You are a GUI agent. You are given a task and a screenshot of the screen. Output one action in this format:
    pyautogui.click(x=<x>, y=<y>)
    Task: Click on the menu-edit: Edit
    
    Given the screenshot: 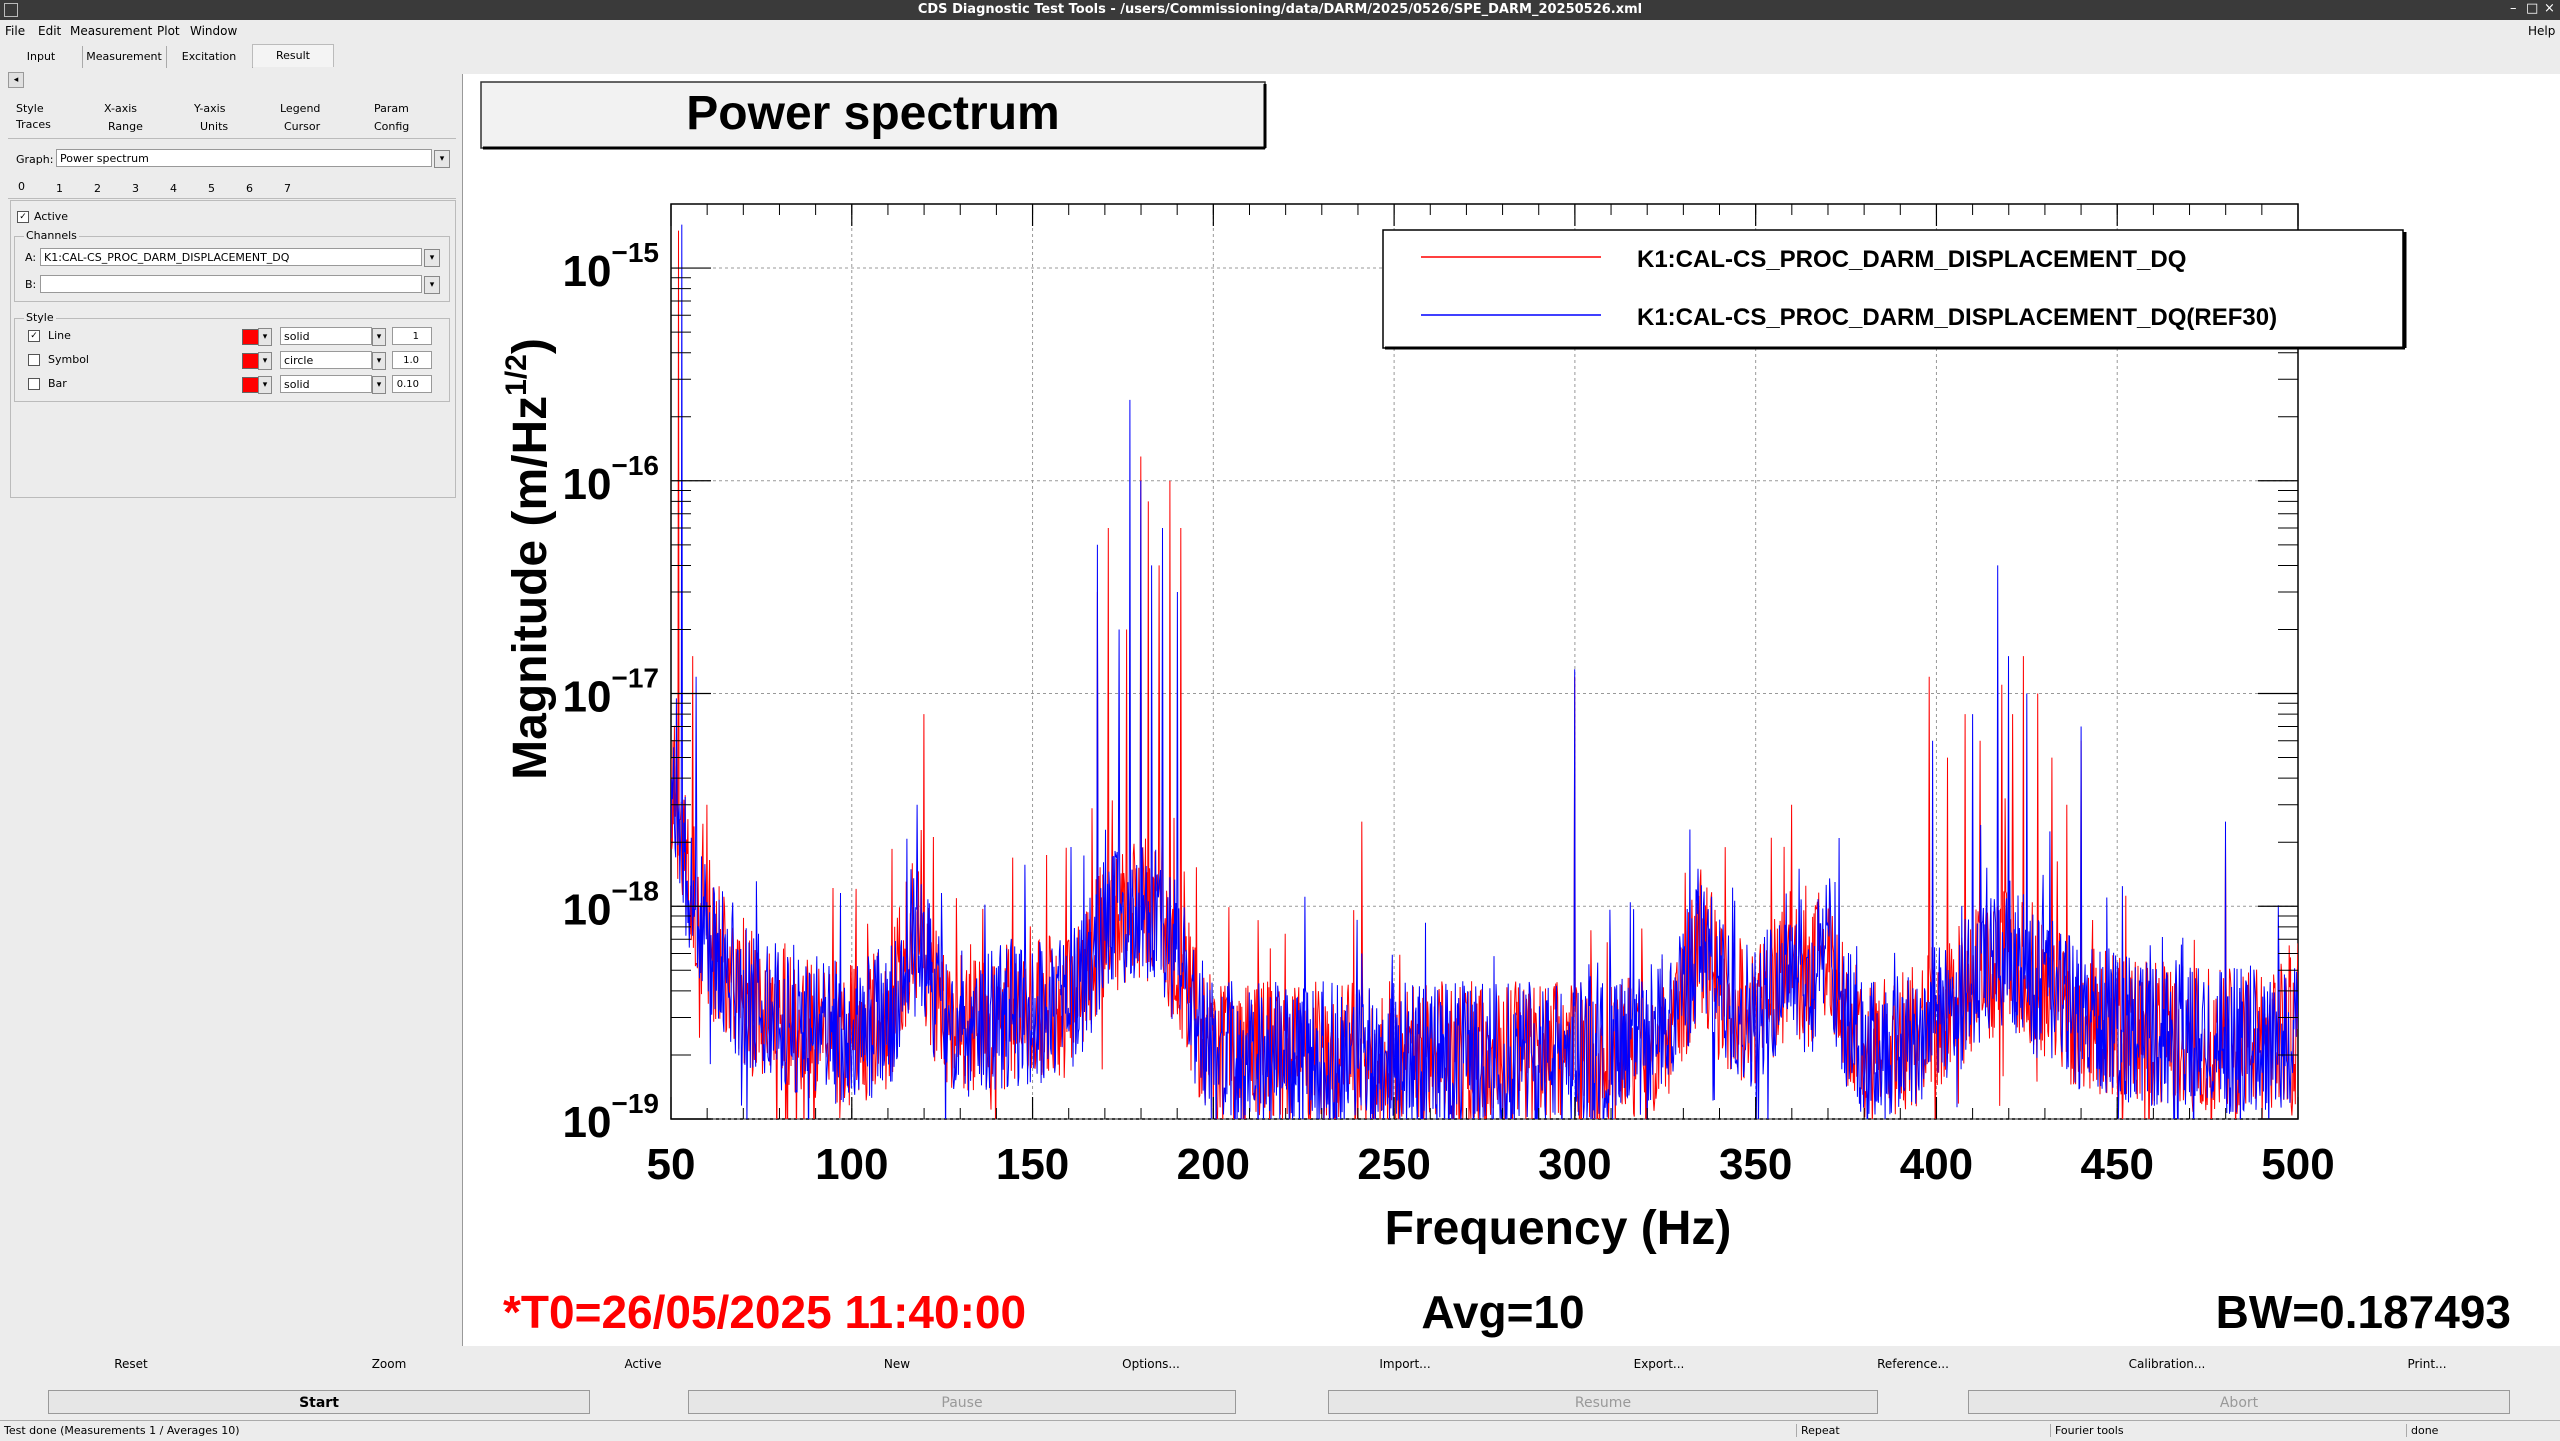 What is the action you would take?
    pyautogui.click(x=49, y=31)
    